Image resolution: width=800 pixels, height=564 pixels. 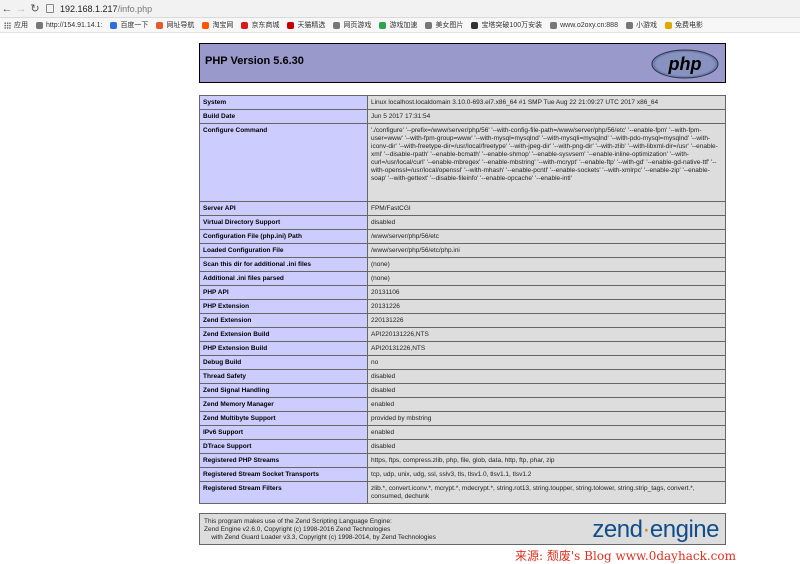 What do you see at coordinates (625, 556) in the screenshot?
I see `watermark: 来源: 颓废's Blog www.0dayhack.com` at bounding box center [625, 556].